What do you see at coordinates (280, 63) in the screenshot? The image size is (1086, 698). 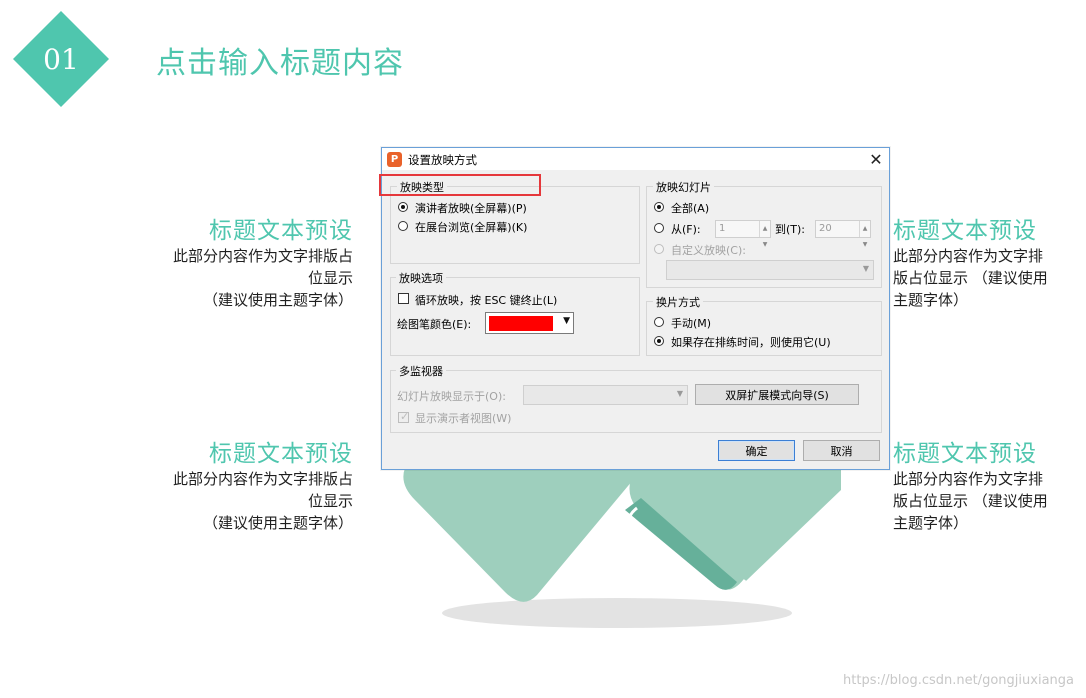 I see `slide-title: 点击输入标题内容` at bounding box center [280, 63].